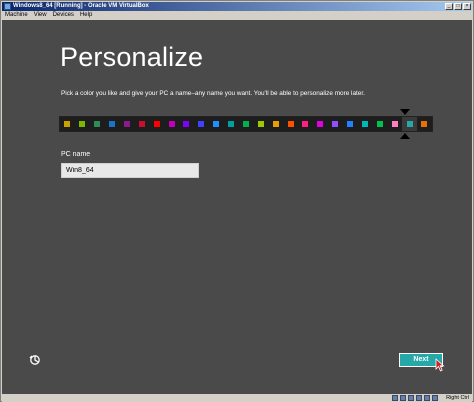 Image resolution: width=474 pixels, height=402 pixels. I want to click on color-palette, so click(246, 124).